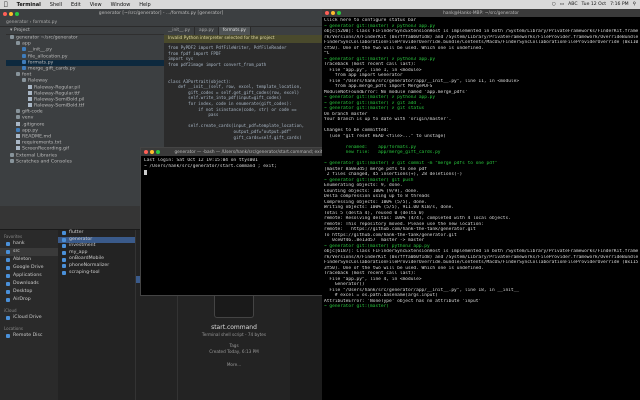  I want to click on tree-item-label: Raleway-SemiBold.pil, so click(59, 100).